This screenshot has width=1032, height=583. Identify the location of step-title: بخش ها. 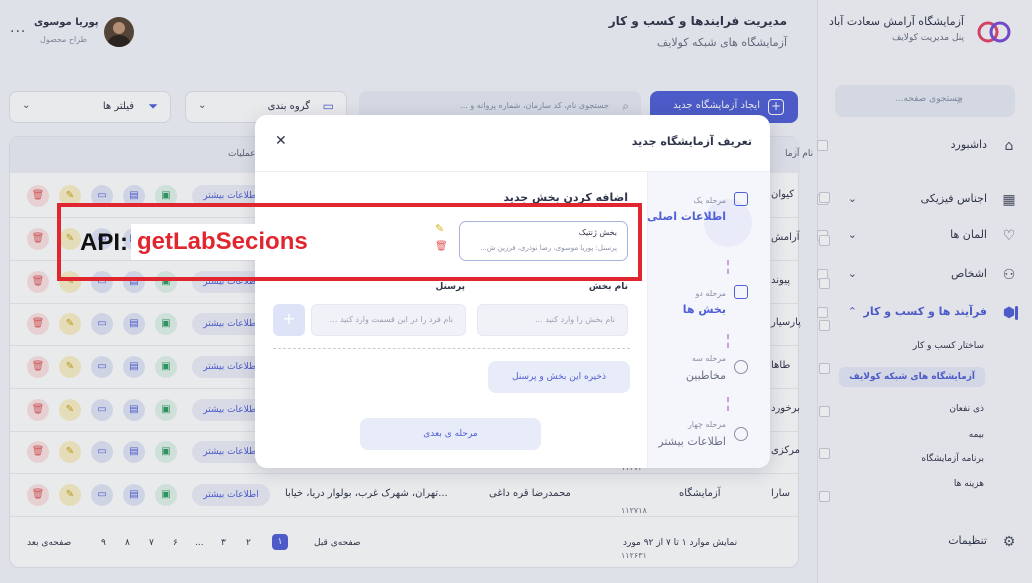
(704, 309).